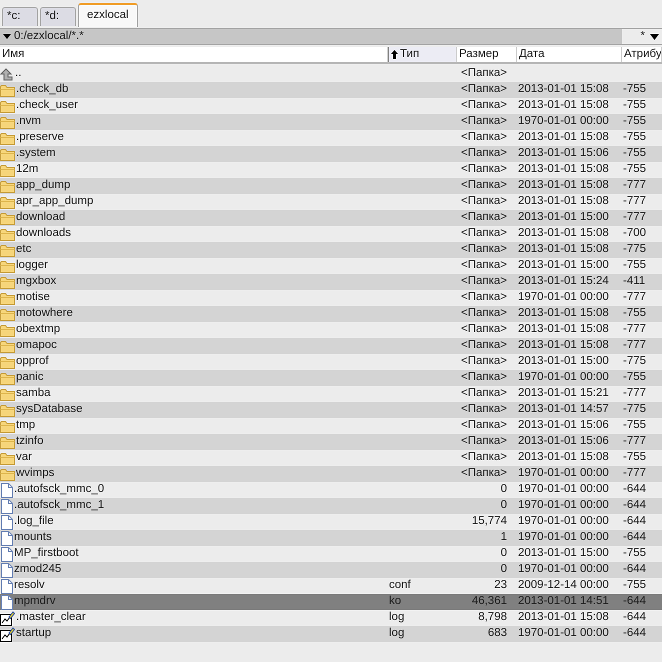 This screenshot has width=662, height=662. What do you see at coordinates (634, 442) in the screenshot?
I see `file-attributes: -777` at bounding box center [634, 442].